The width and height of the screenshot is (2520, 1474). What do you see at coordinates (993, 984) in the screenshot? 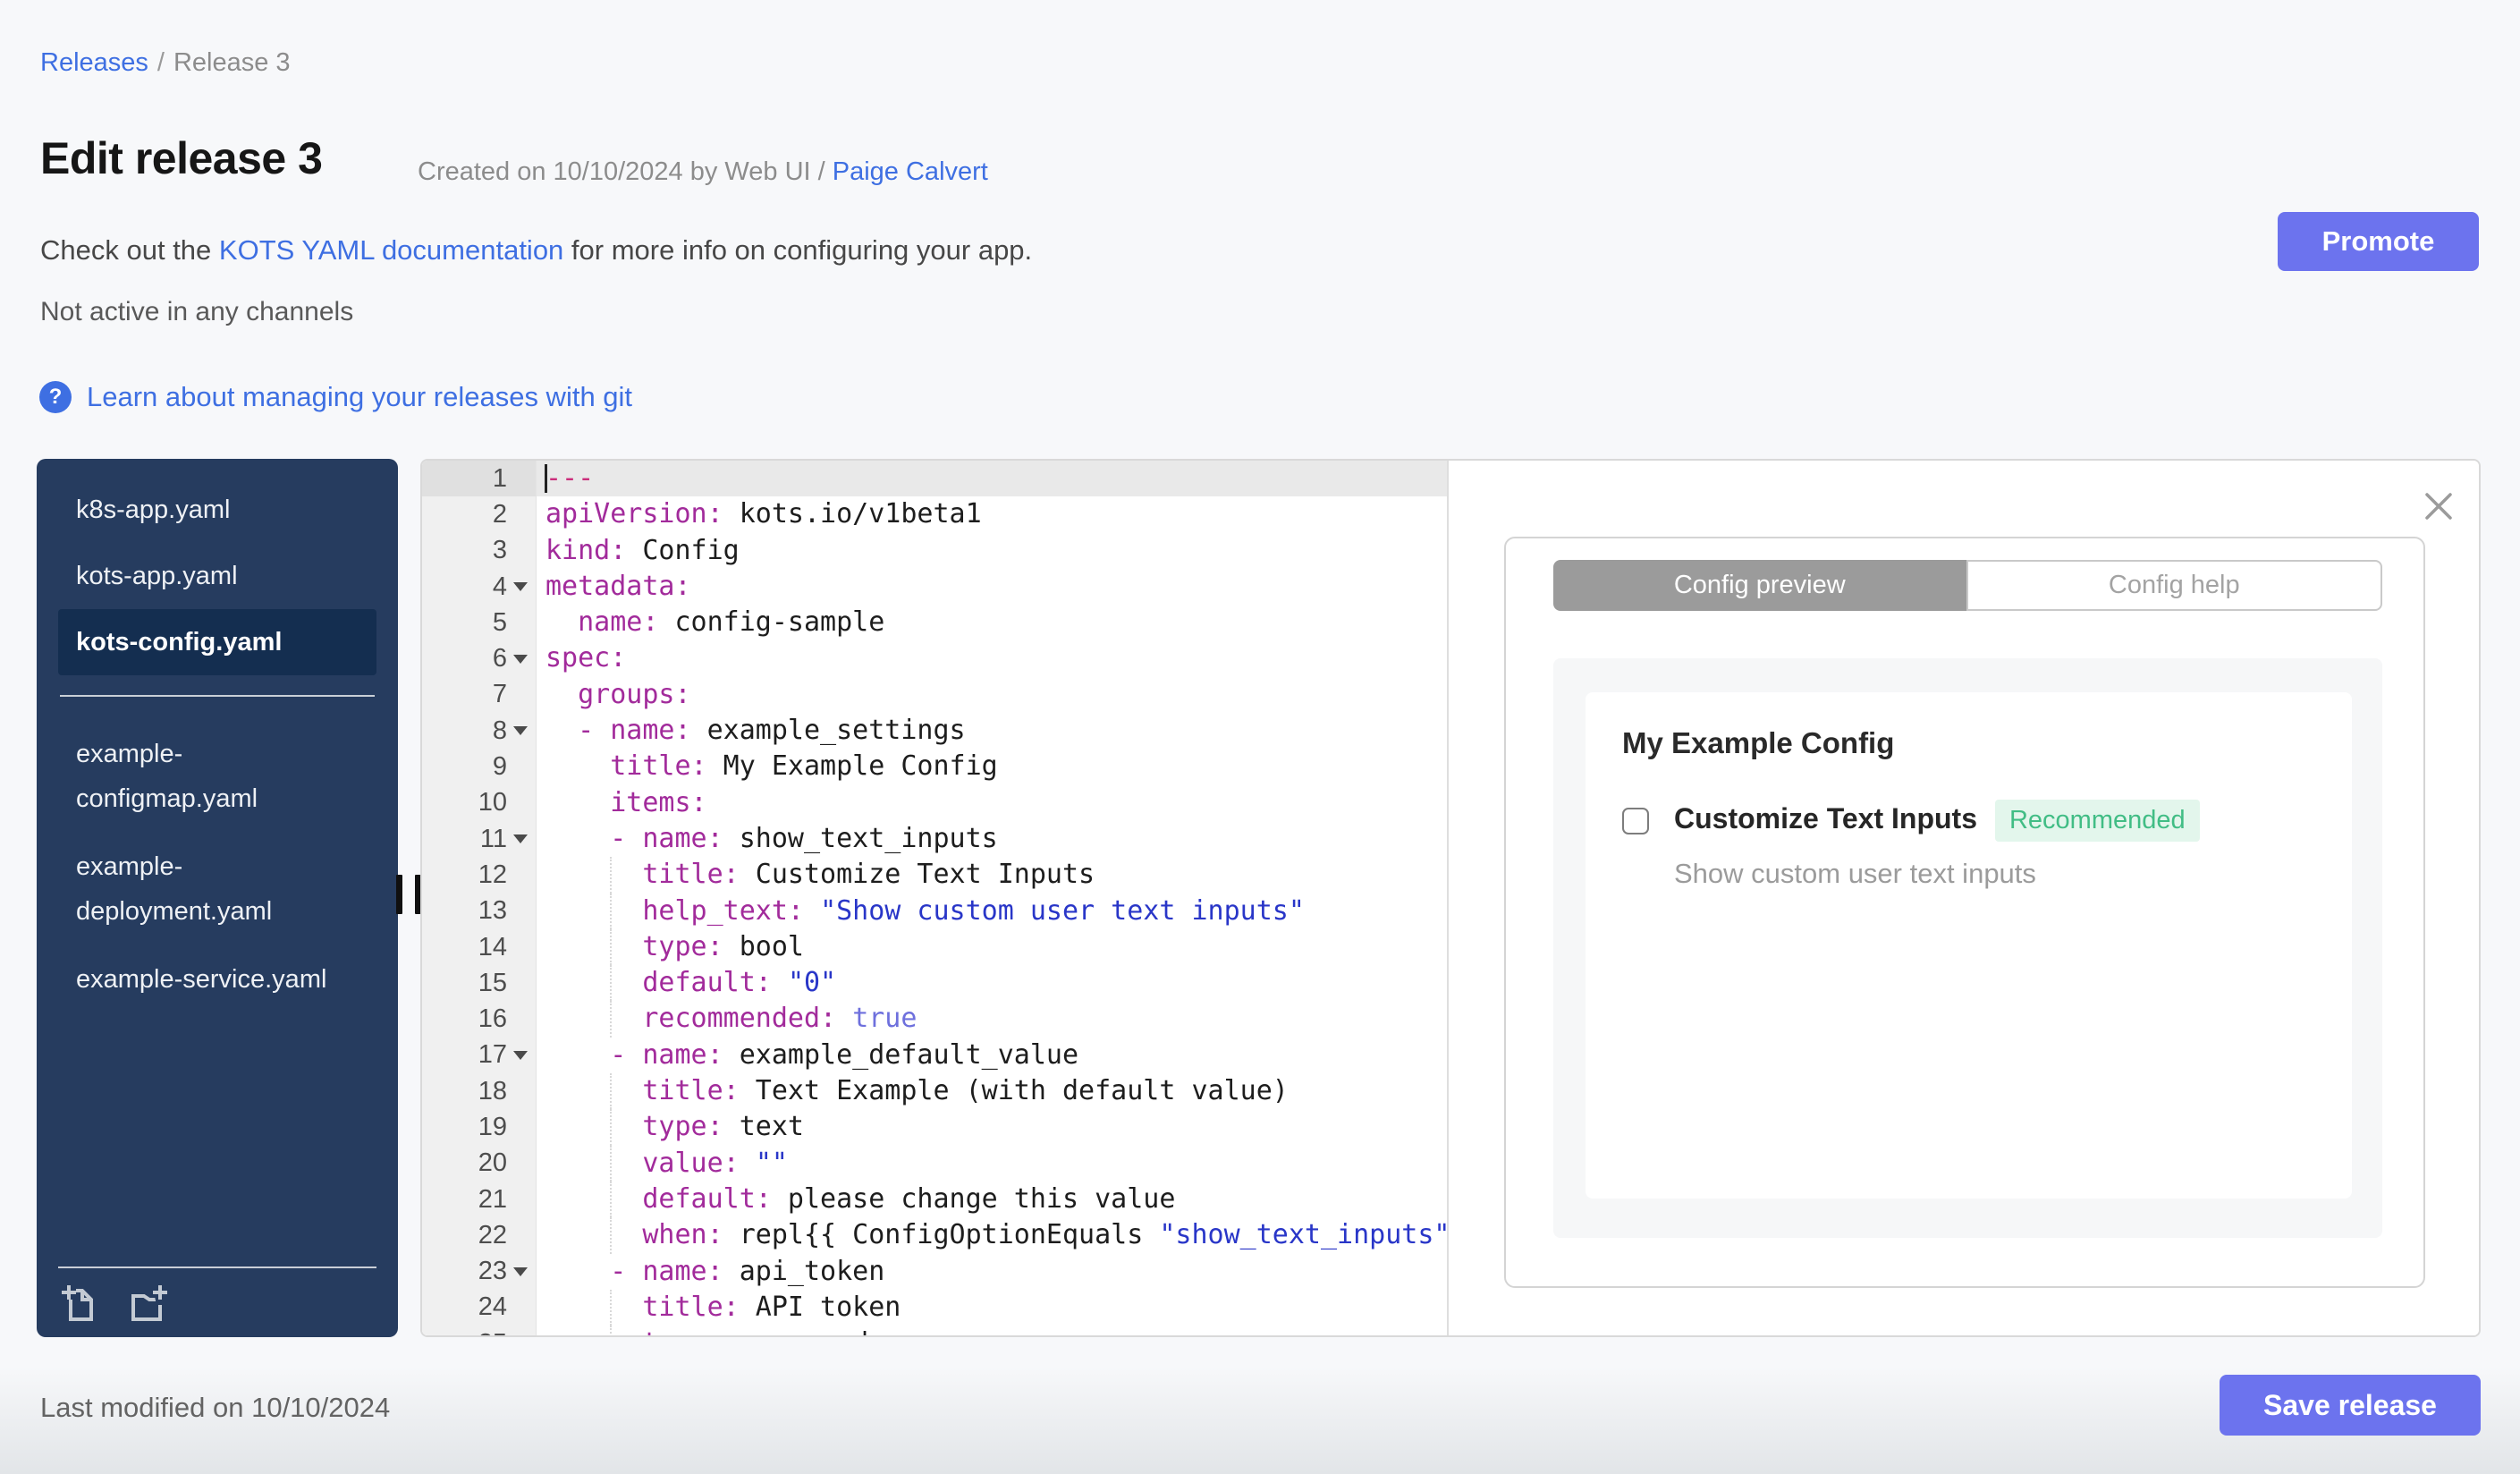
I see `code-text: default: "0"` at bounding box center [993, 984].